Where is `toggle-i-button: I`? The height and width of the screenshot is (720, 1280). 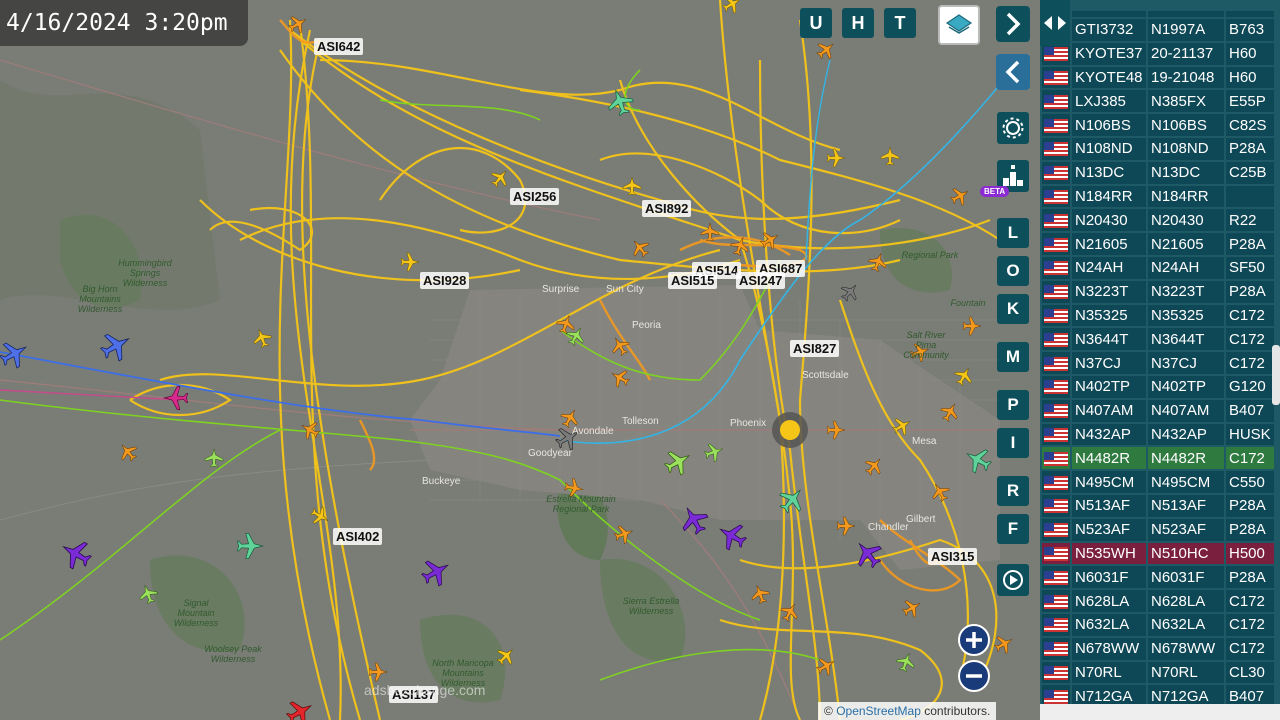
toggle-i-button: I is located at coordinates (1013, 443).